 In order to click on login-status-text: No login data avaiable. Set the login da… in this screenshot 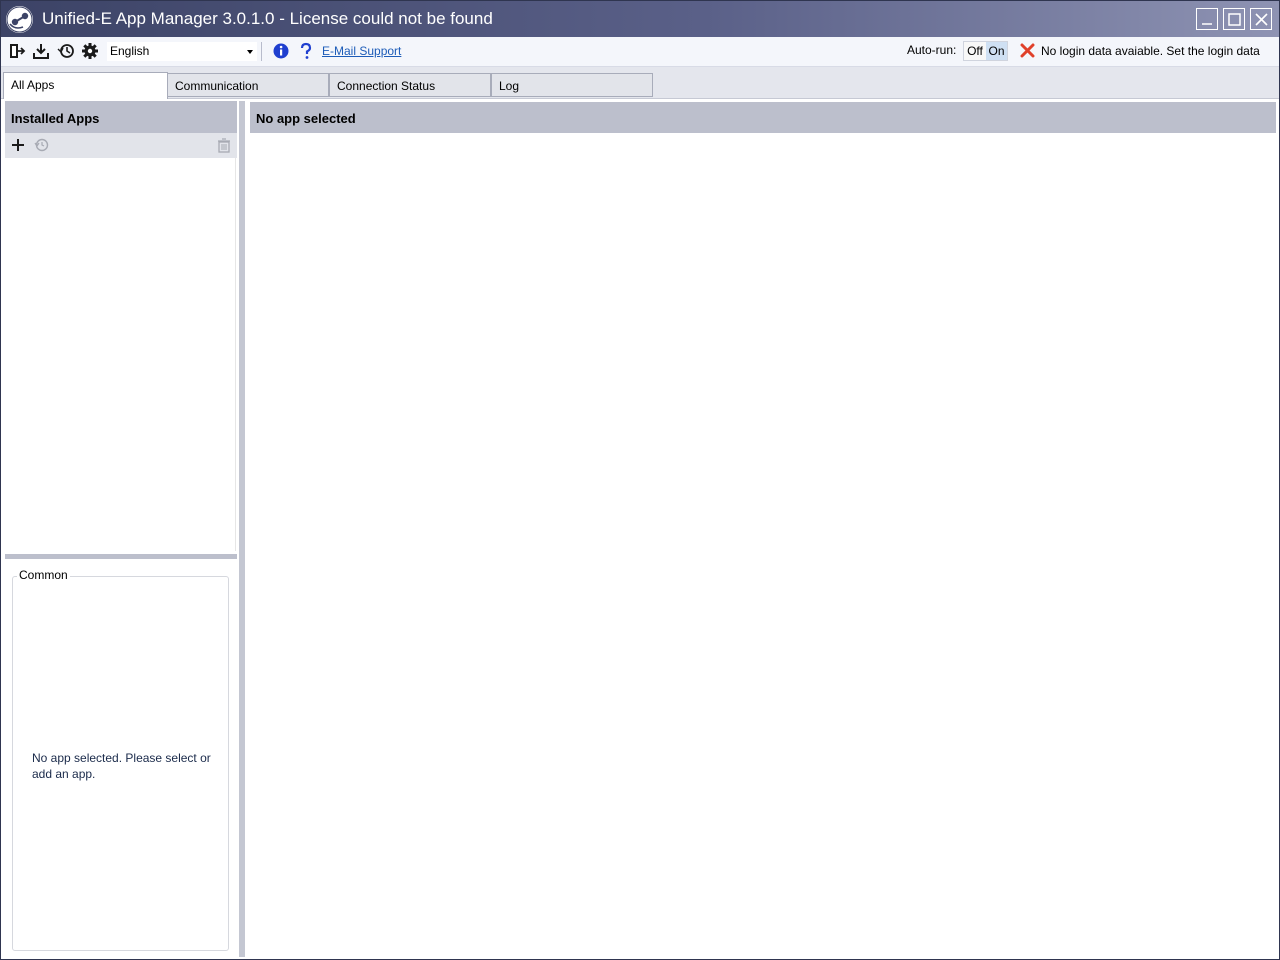, I will do `click(1150, 51)`.